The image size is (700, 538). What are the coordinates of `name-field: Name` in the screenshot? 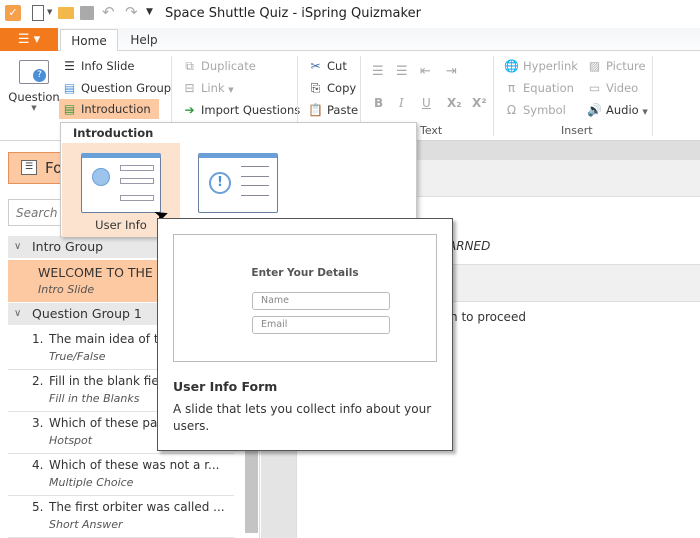 It's located at (321, 301).